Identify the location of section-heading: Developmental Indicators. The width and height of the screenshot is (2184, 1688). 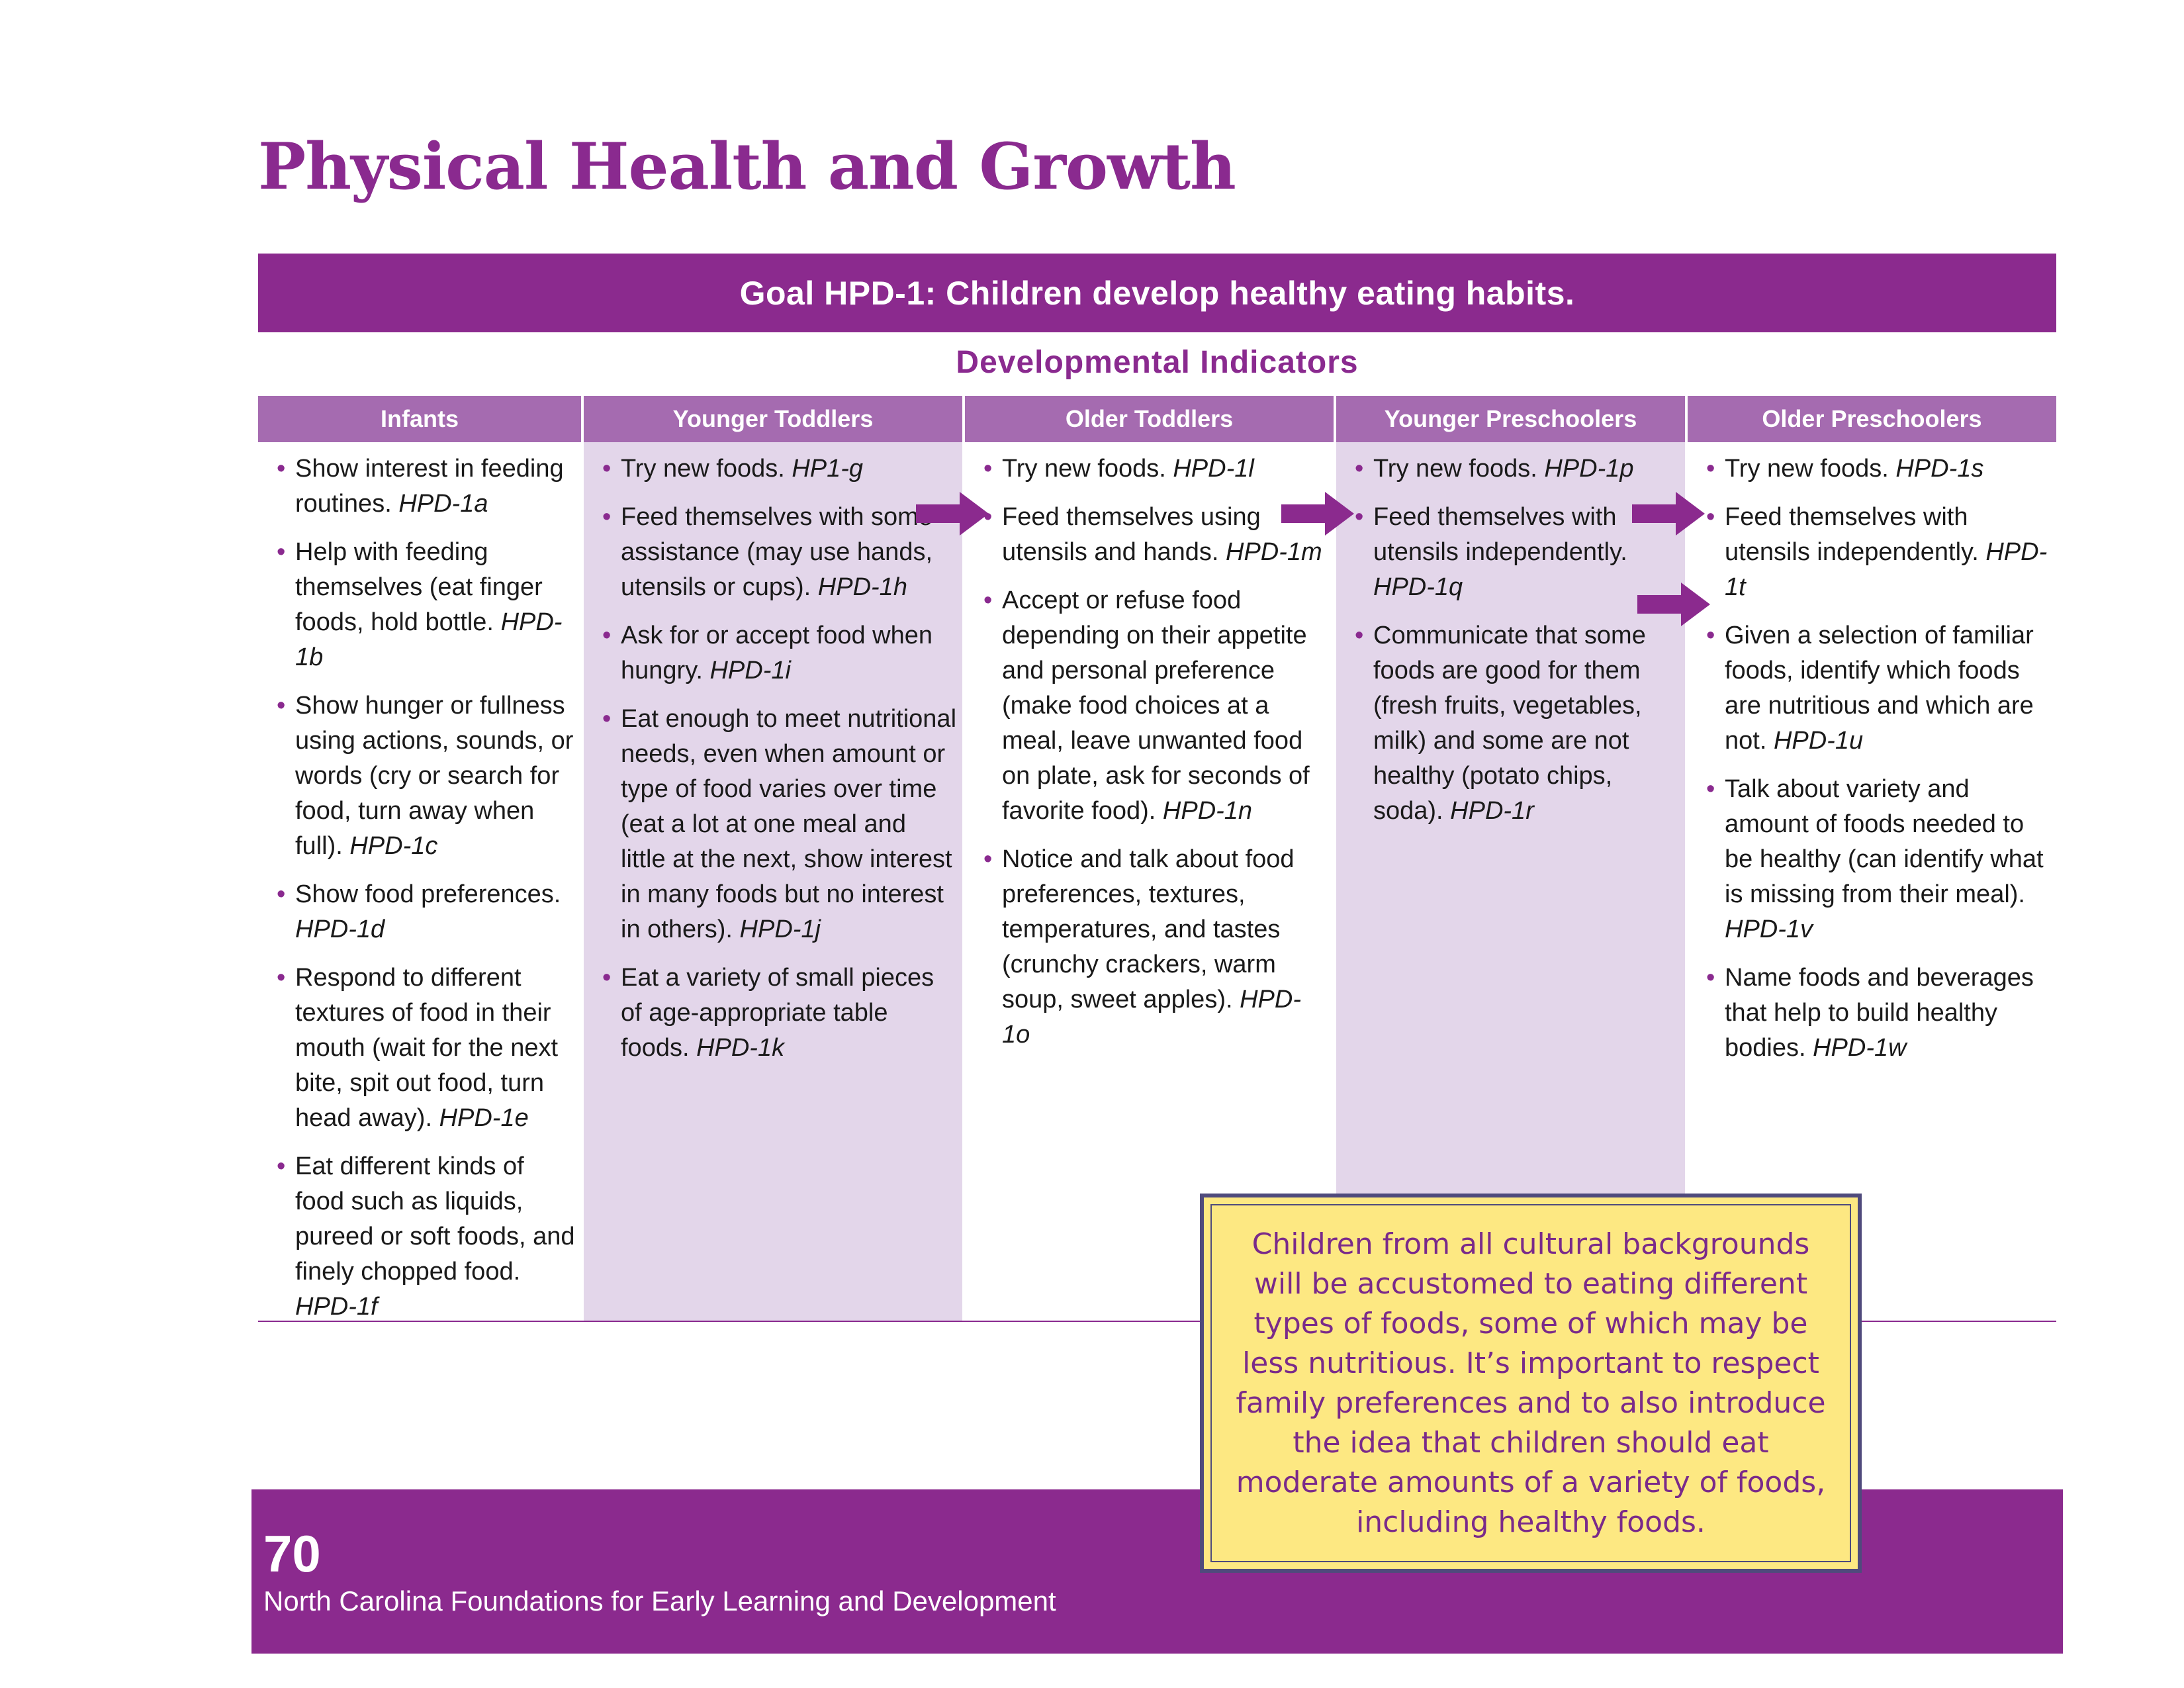
(1157, 362).